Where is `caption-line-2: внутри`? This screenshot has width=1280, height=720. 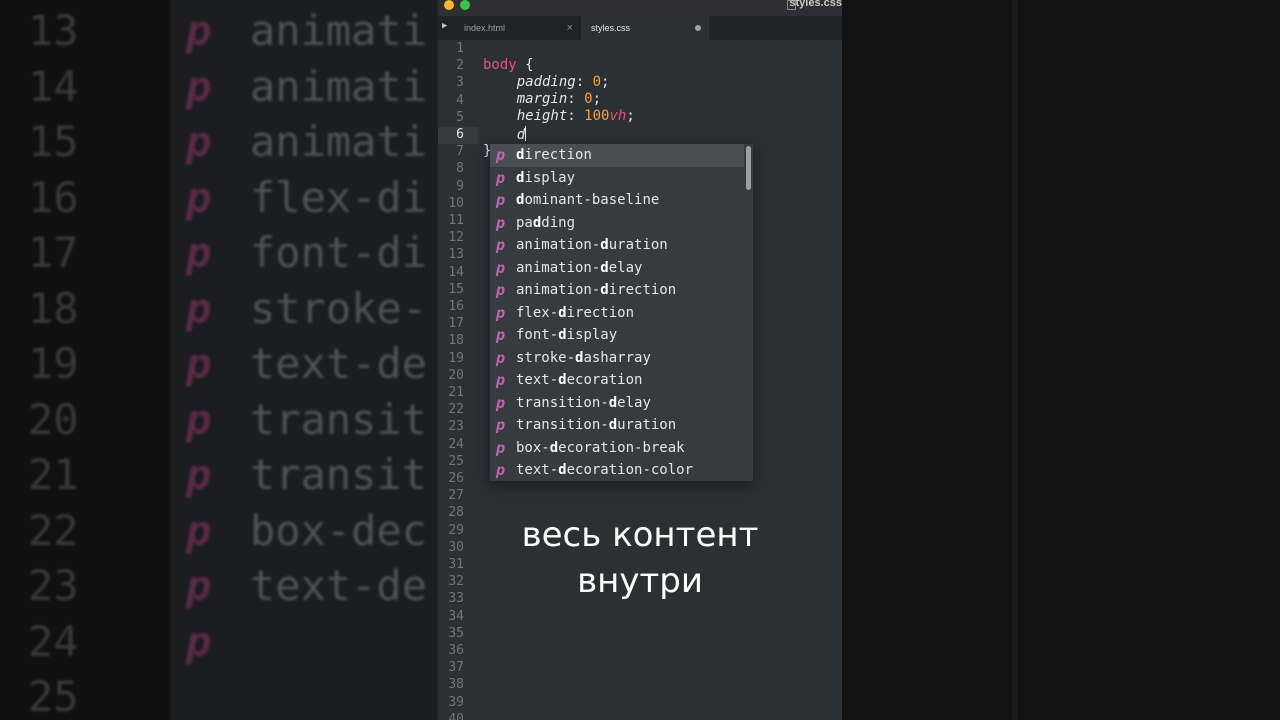 caption-line-2: внутри is located at coordinates (640, 581).